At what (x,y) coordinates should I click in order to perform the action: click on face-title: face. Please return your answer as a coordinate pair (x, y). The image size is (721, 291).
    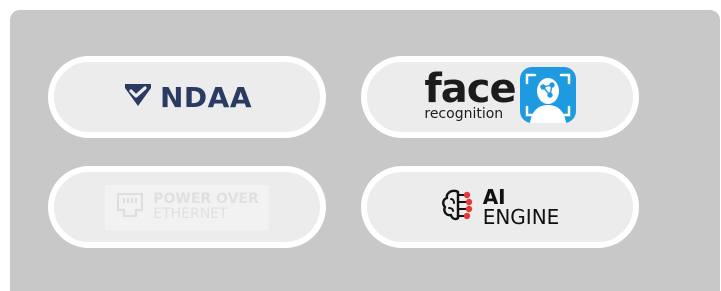
    Looking at the image, I should click on (470, 89).